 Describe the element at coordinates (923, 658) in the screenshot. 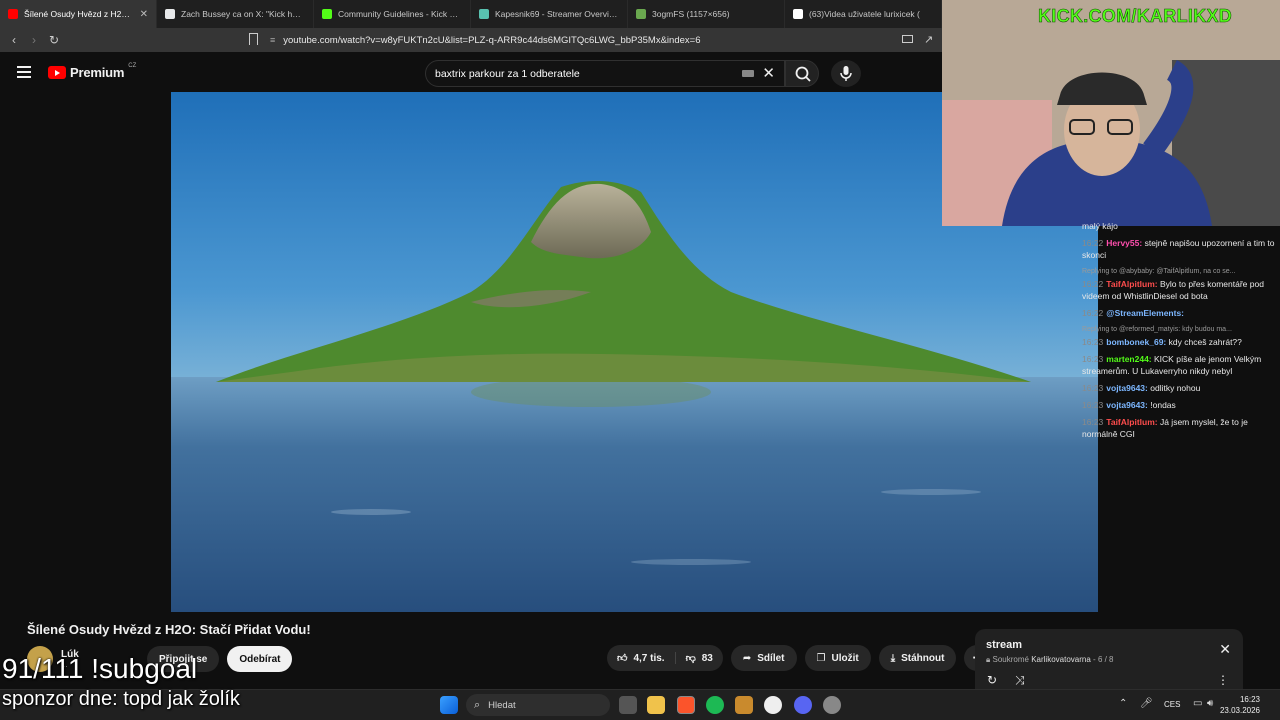

I see `download-label: Stáhnout` at that location.